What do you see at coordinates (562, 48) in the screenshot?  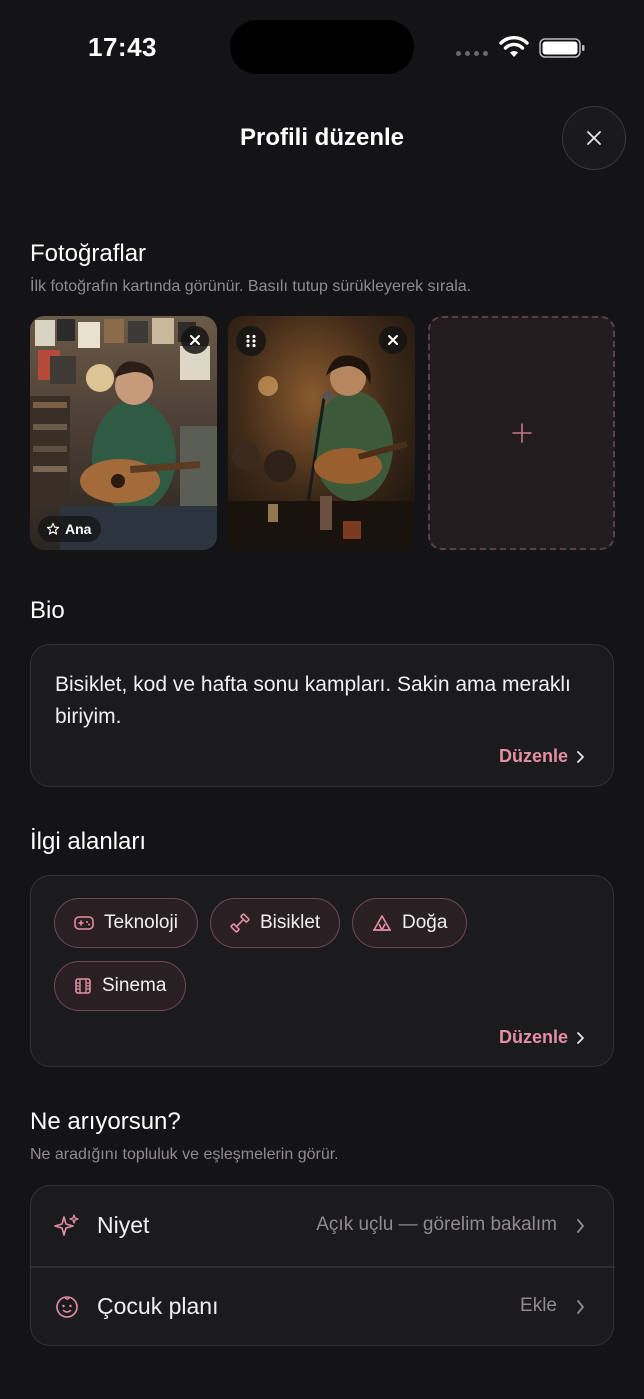 I see `battery-icon` at bounding box center [562, 48].